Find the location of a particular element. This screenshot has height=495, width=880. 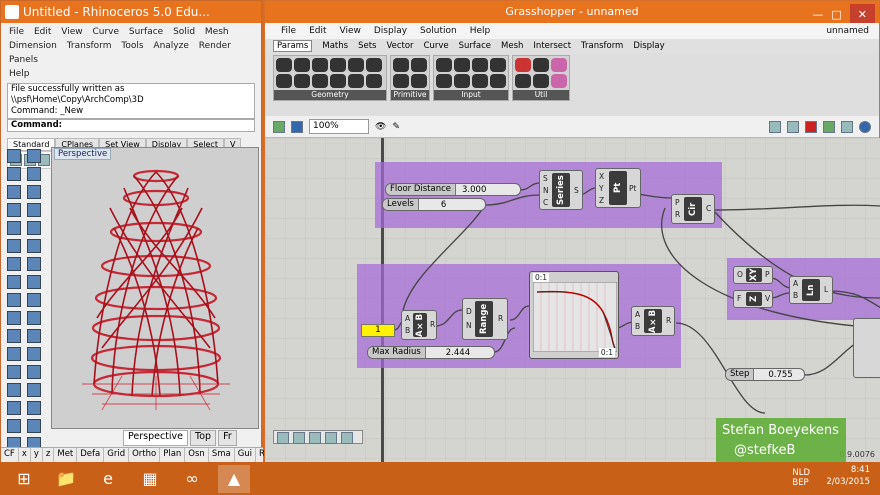

menu-surface: Surface is located at coordinates (146, 32).